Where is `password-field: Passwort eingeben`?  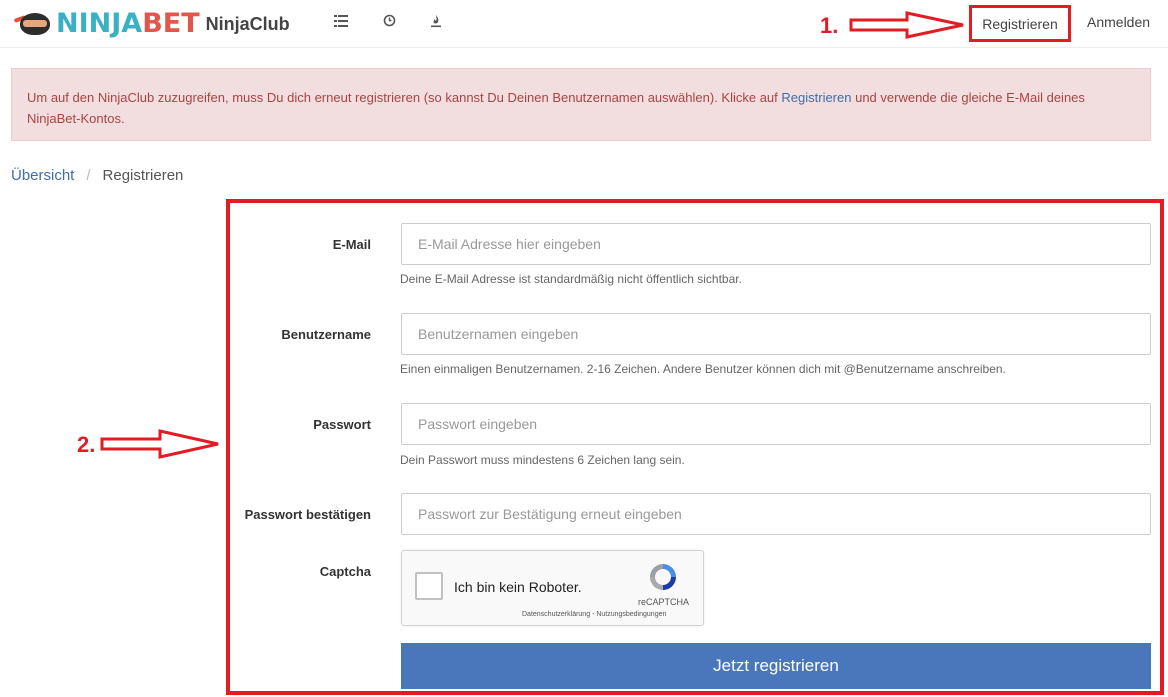 password-field: Passwort eingeben is located at coordinates (776, 424).